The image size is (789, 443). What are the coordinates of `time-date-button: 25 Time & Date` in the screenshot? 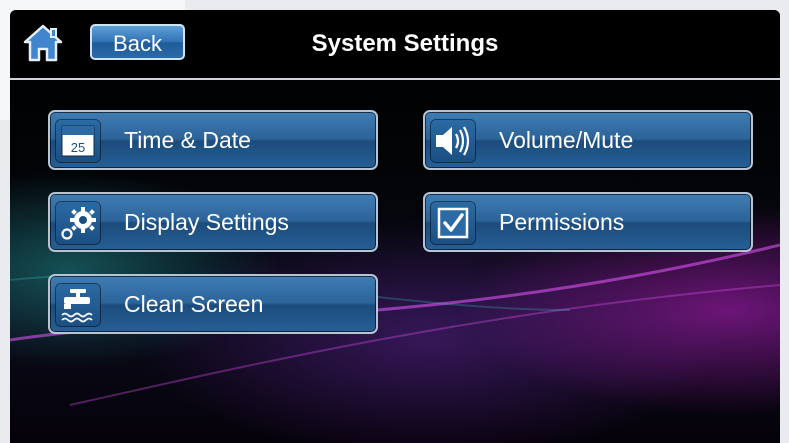 It's located at (213, 140).